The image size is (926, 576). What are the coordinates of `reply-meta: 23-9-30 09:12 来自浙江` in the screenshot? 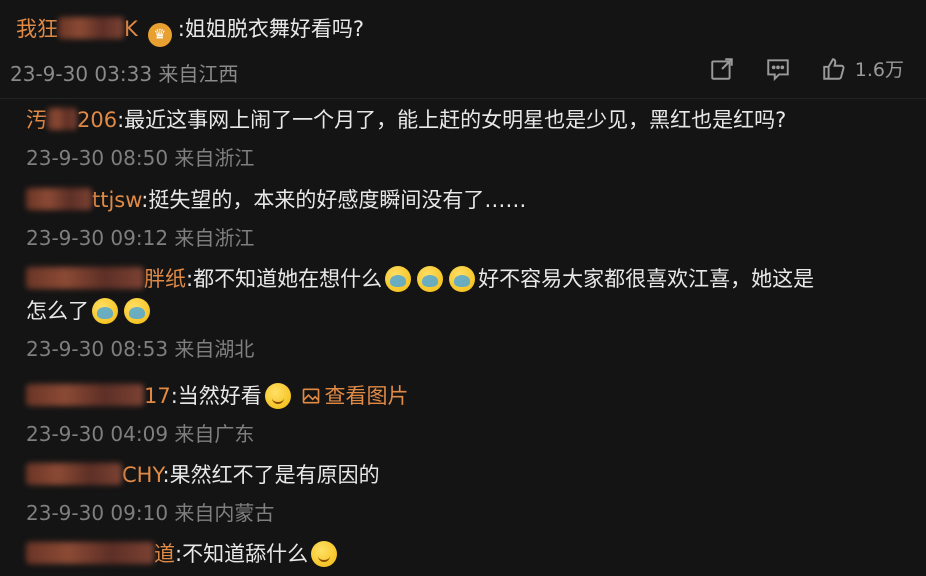 It's located at (140, 238).